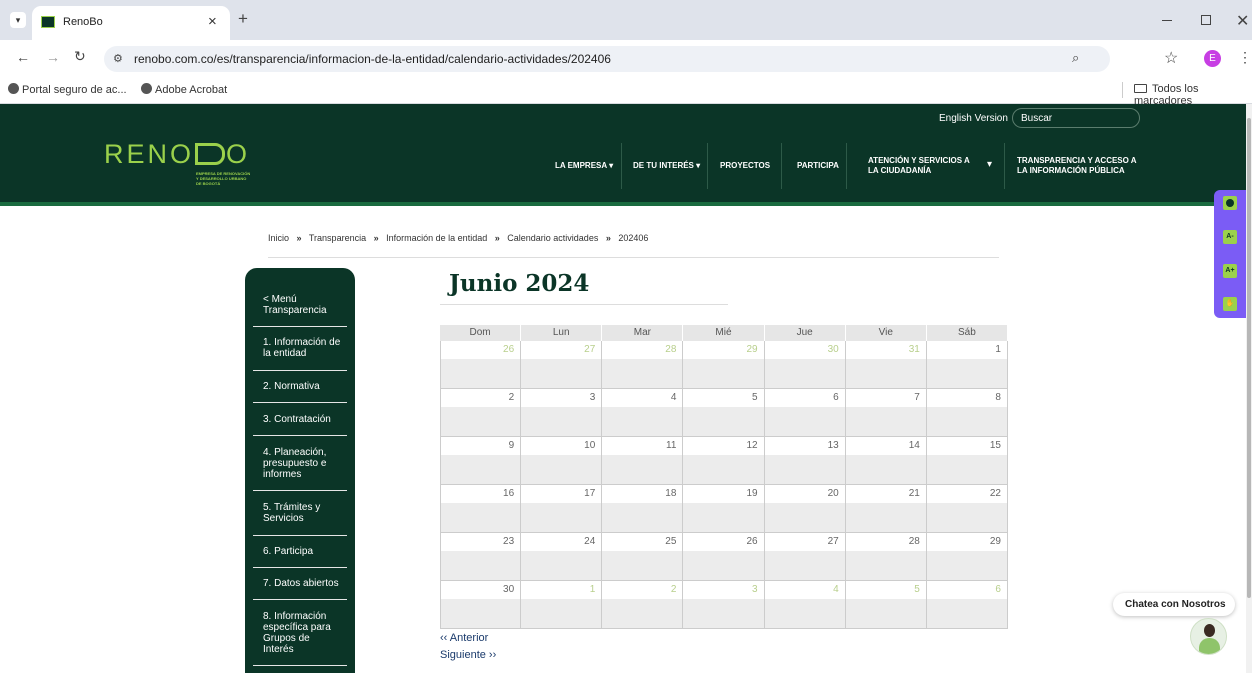 The width and height of the screenshot is (1252, 673). What do you see at coordinates (886, 365) in the screenshot?
I see `calendar-day-cell: 31` at bounding box center [886, 365].